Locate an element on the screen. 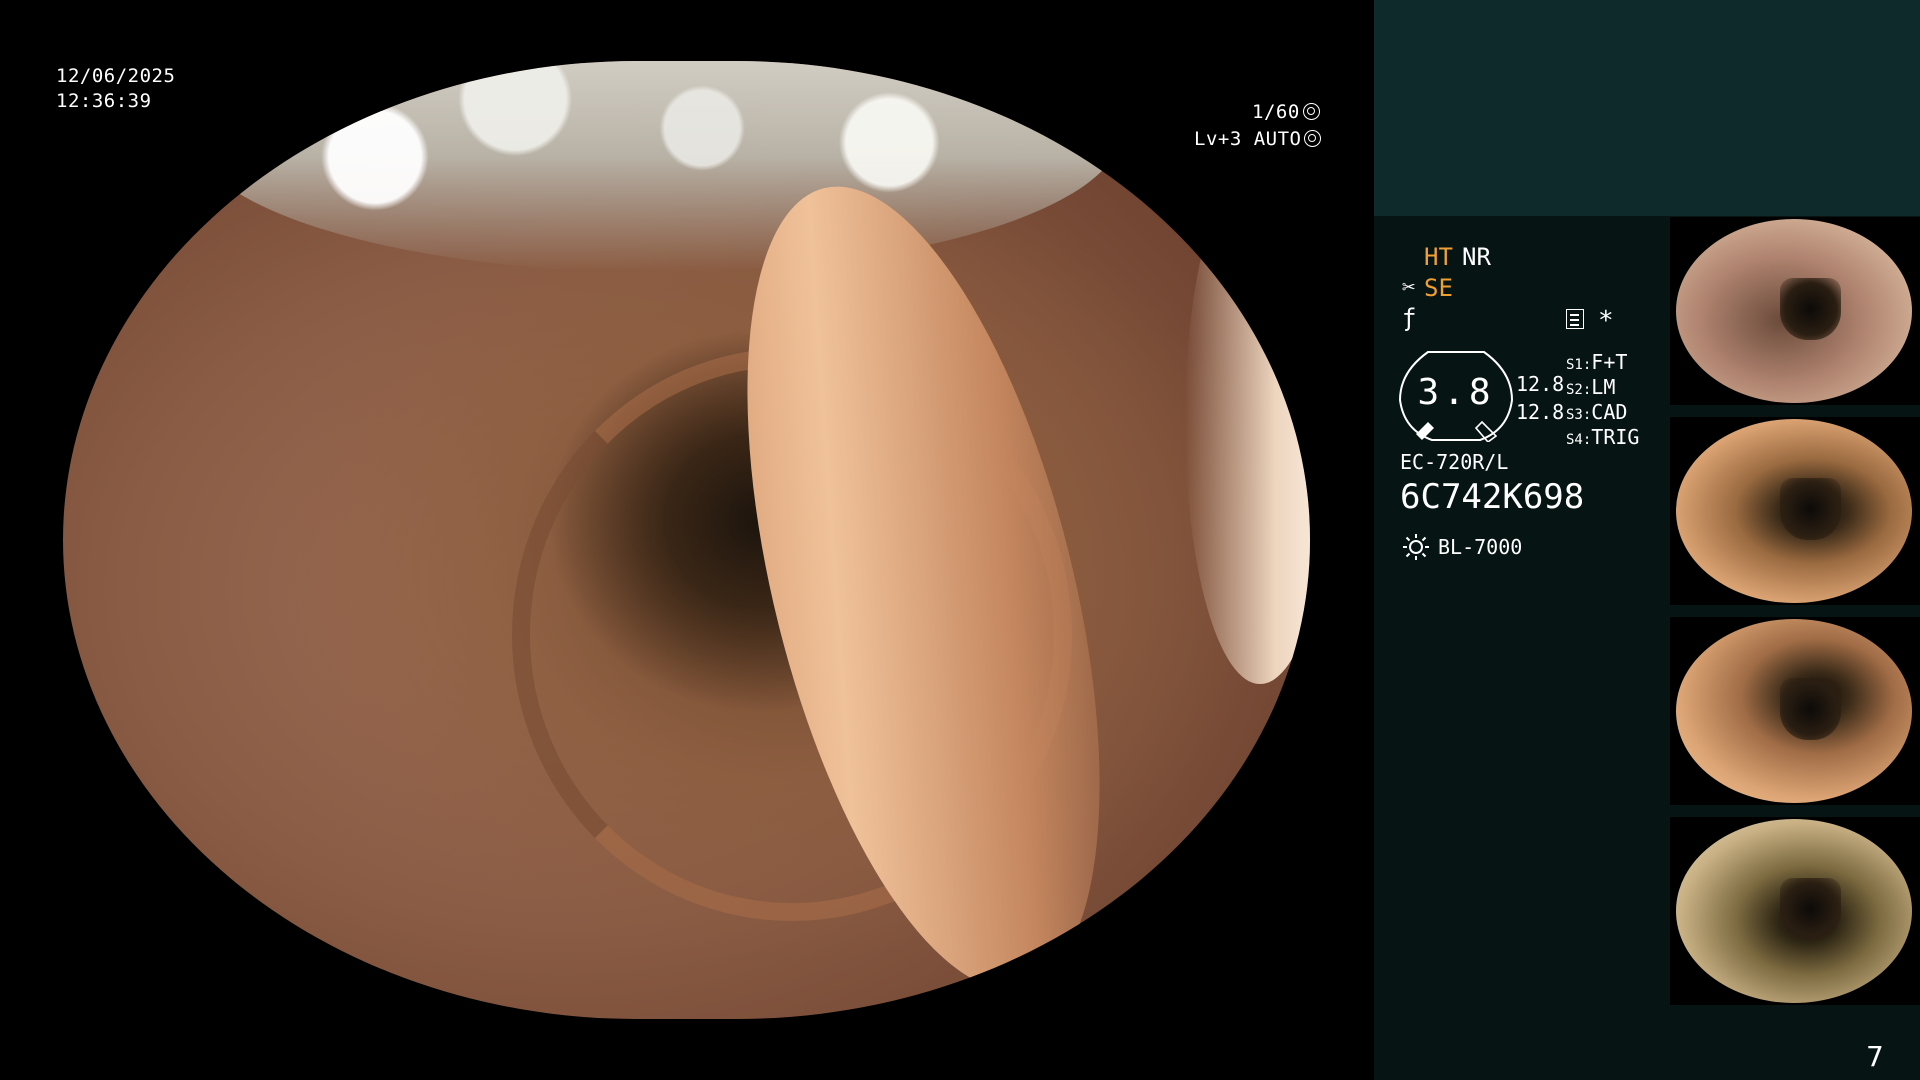 The width and height of the screenshot is (1920, 1080). time-text: 12:36:39 is located at coordinates (104, 101).